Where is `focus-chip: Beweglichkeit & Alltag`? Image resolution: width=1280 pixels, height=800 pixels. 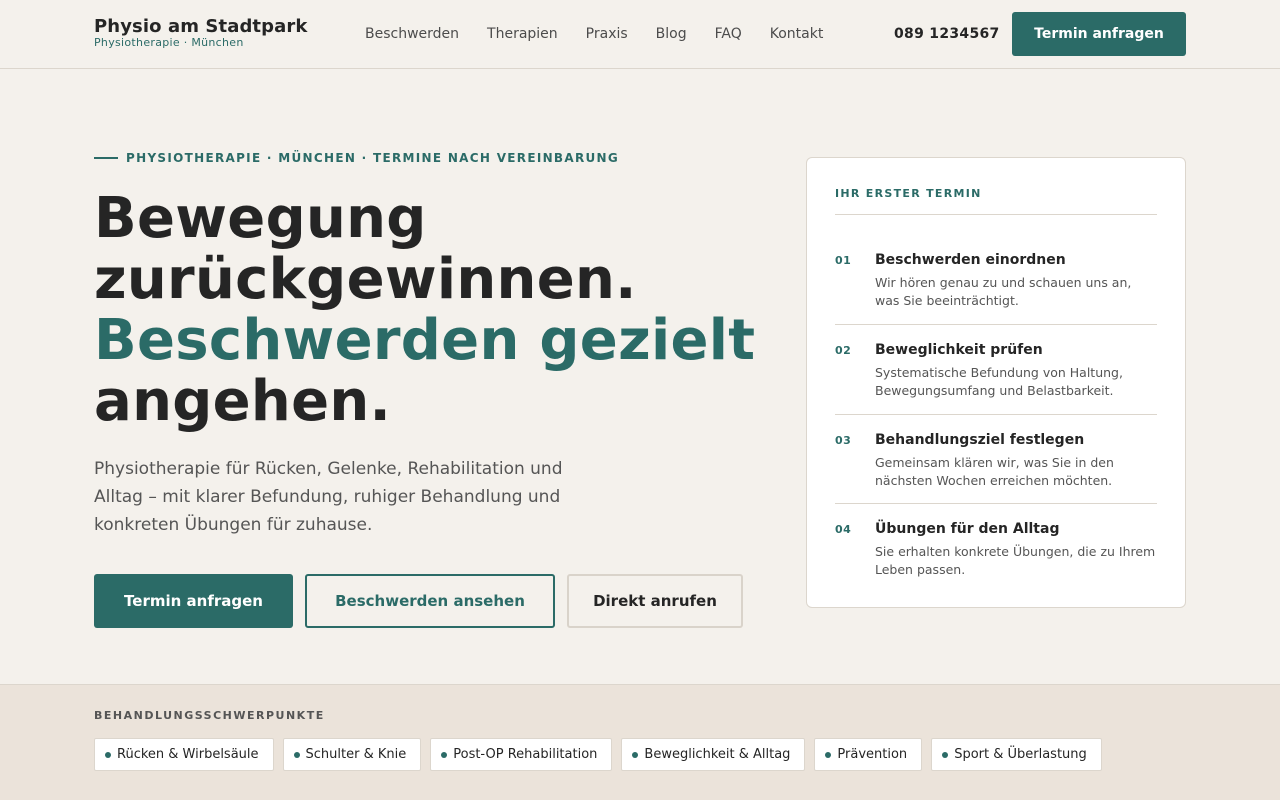
focus-chip: Beweglichkeit & Alltag is located at coordinates (713, 754).